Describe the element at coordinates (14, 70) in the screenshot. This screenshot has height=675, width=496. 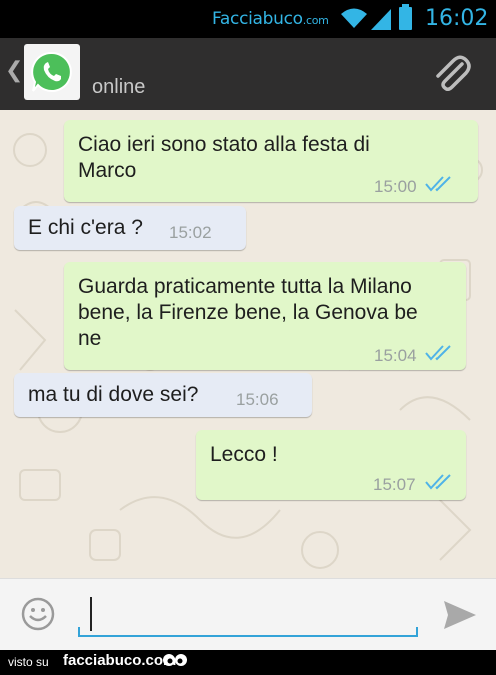
I see `back-chevron-icon: ❮` at that location.